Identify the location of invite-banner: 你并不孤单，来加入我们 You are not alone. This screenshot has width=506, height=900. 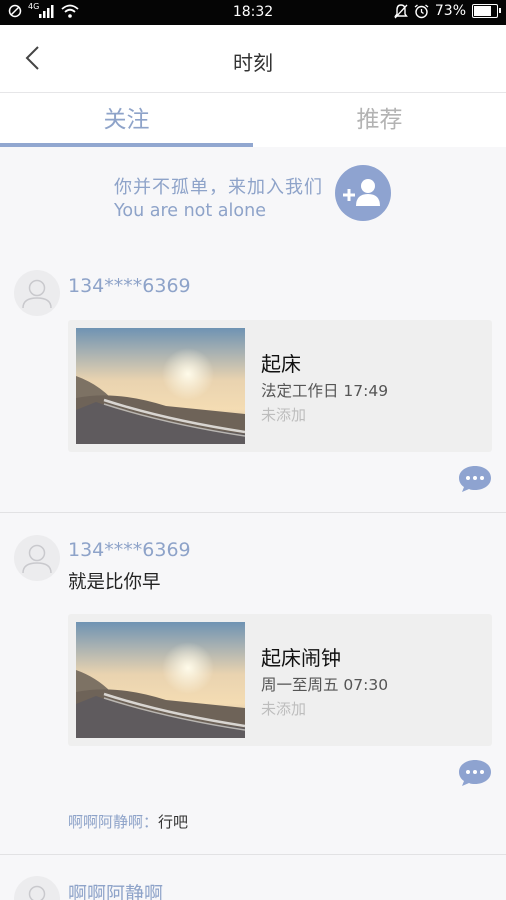
(253, 197).